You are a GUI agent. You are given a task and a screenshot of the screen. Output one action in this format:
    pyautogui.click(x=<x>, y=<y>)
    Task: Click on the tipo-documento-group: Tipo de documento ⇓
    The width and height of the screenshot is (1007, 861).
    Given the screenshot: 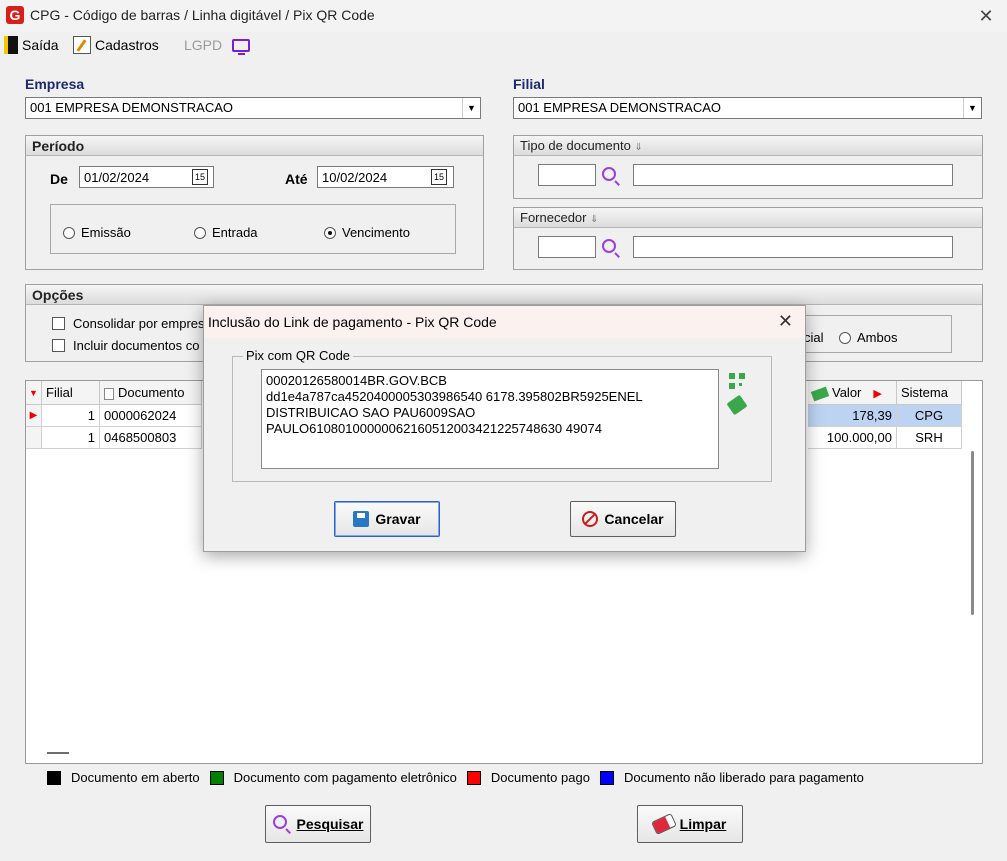 What is the action you would take?
    pyautogui.click(x=748, y=167)
    